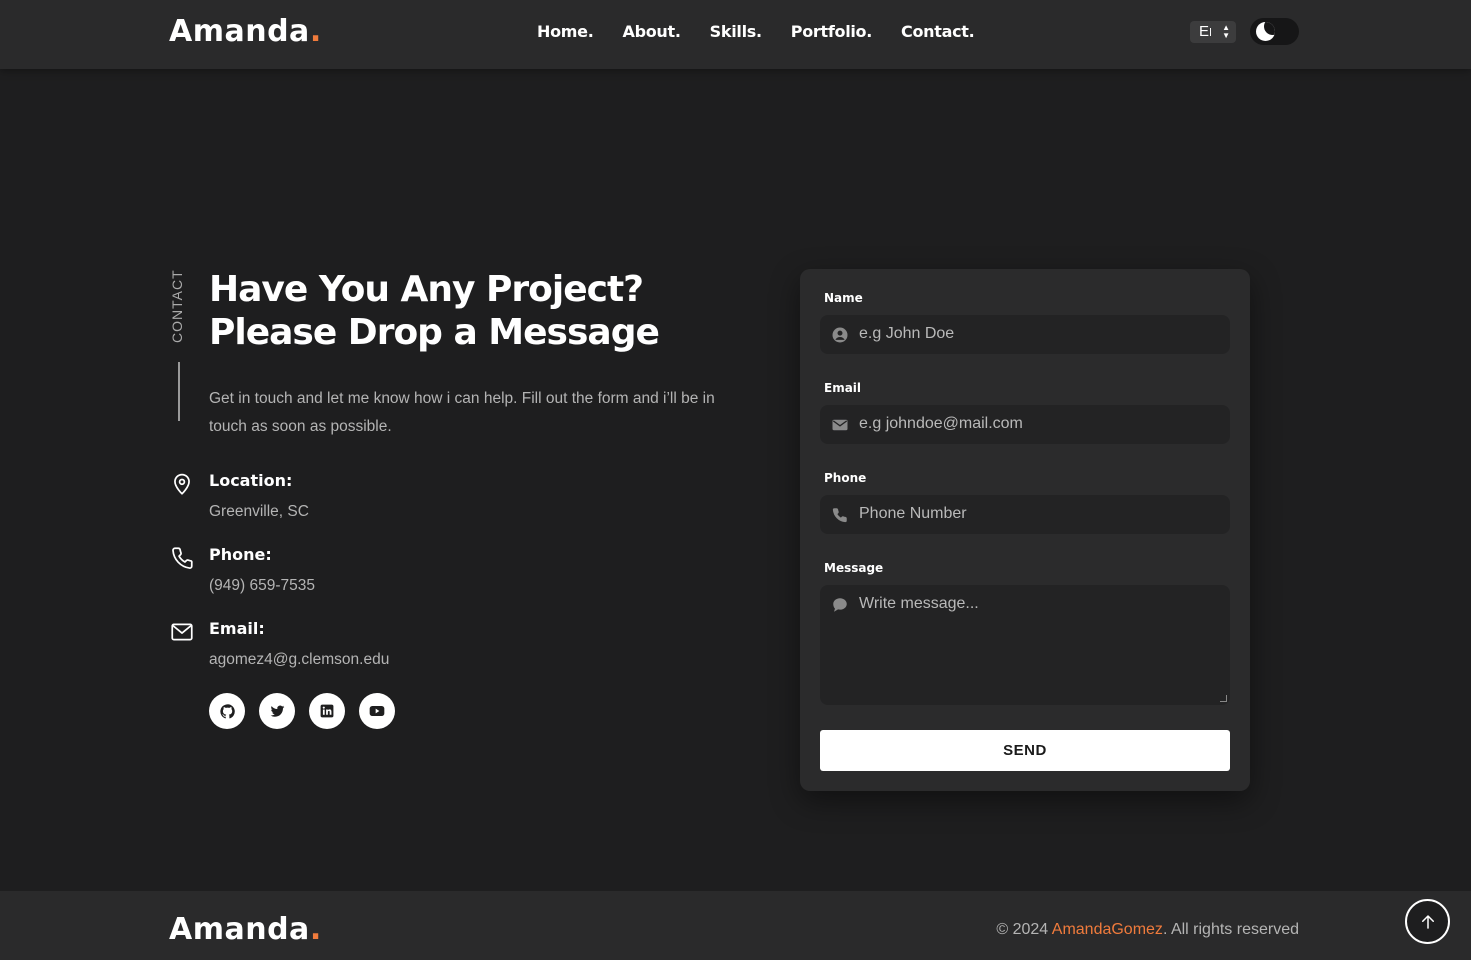 This screenshot has width=1471, height=960. Describe the element at coordinates (299, 660) in the screenshot. I see `email-value: agomez4@g.clemson.edu` at that location.